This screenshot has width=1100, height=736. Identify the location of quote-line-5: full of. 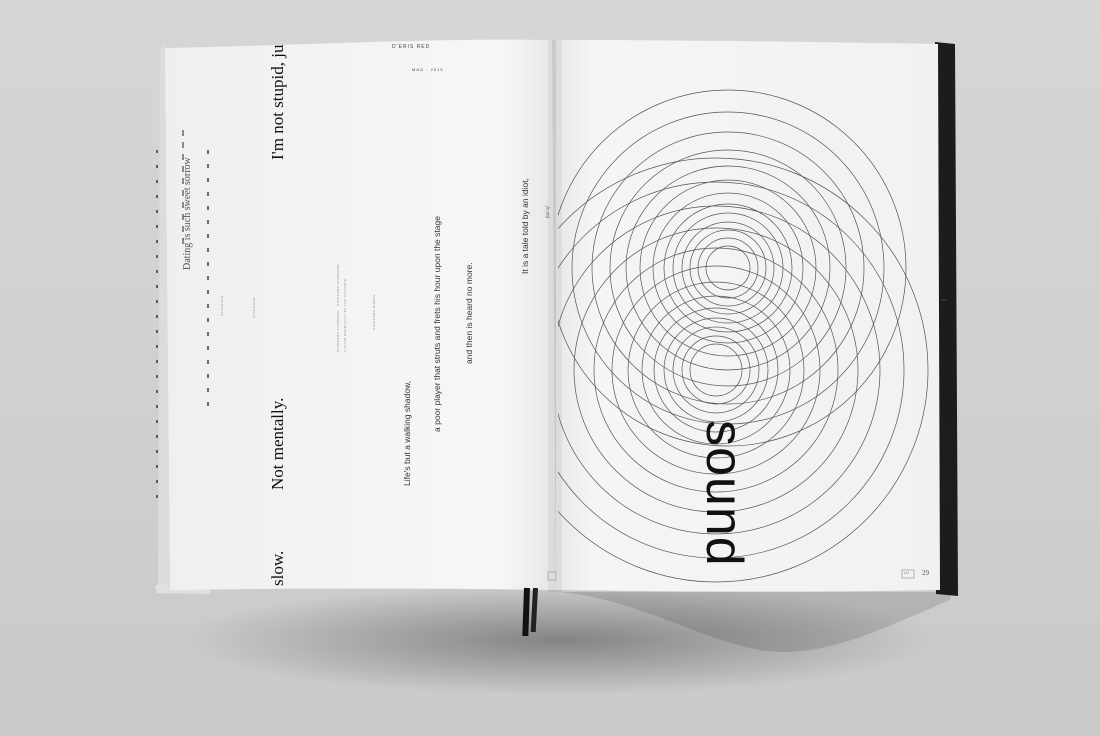
(548, 212).